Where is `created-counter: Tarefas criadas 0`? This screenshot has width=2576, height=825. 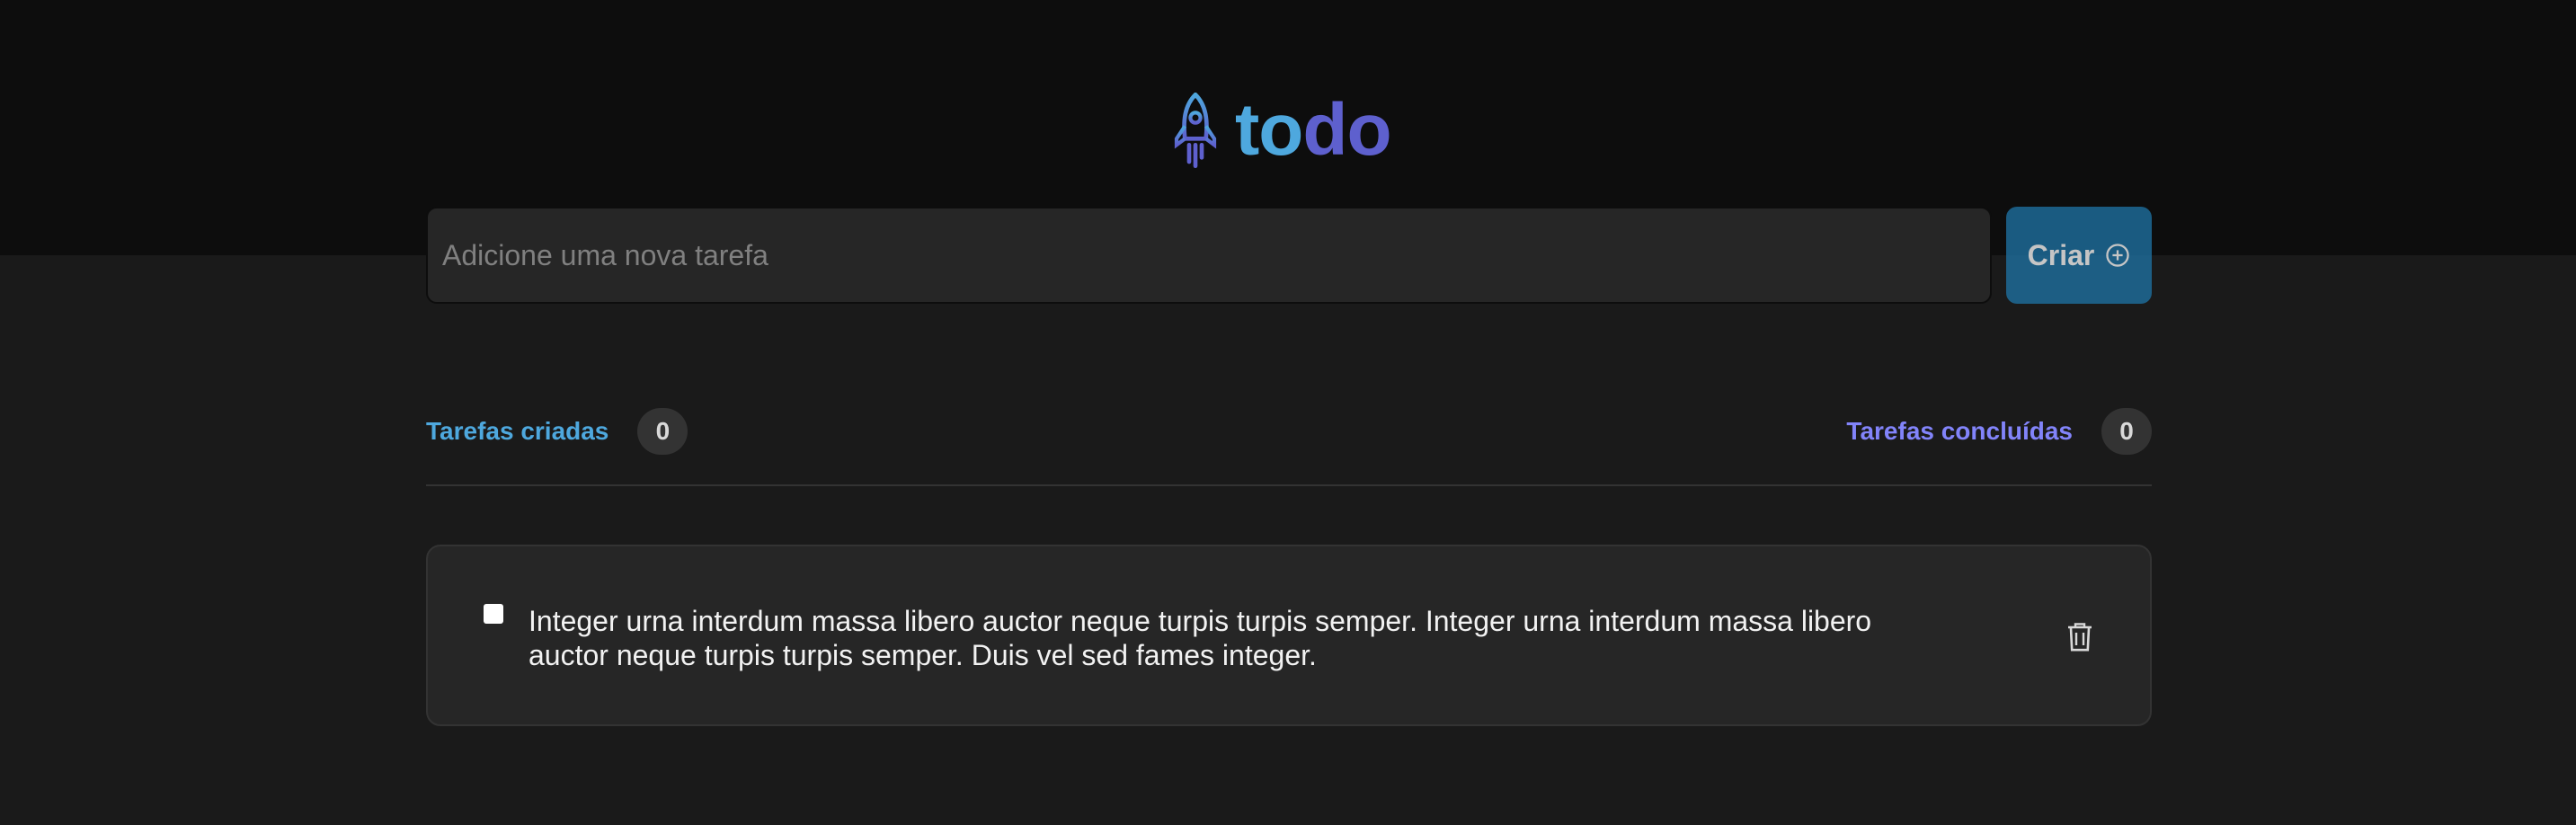
created-counter: Tarefas criadas 0 is located at coordinates (557, 432).